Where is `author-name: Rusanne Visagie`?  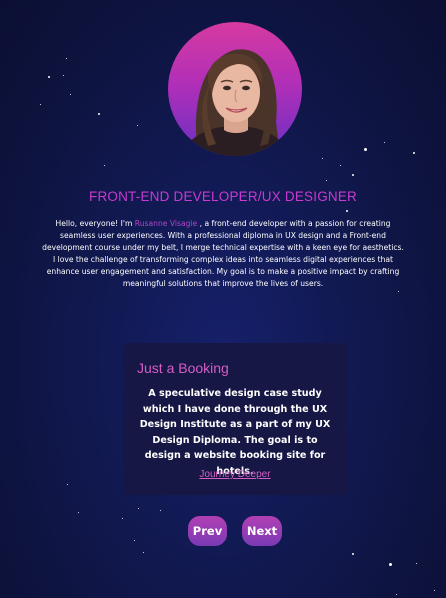
author-name: Rusanne Visagie is located at coordinates (166, 223).